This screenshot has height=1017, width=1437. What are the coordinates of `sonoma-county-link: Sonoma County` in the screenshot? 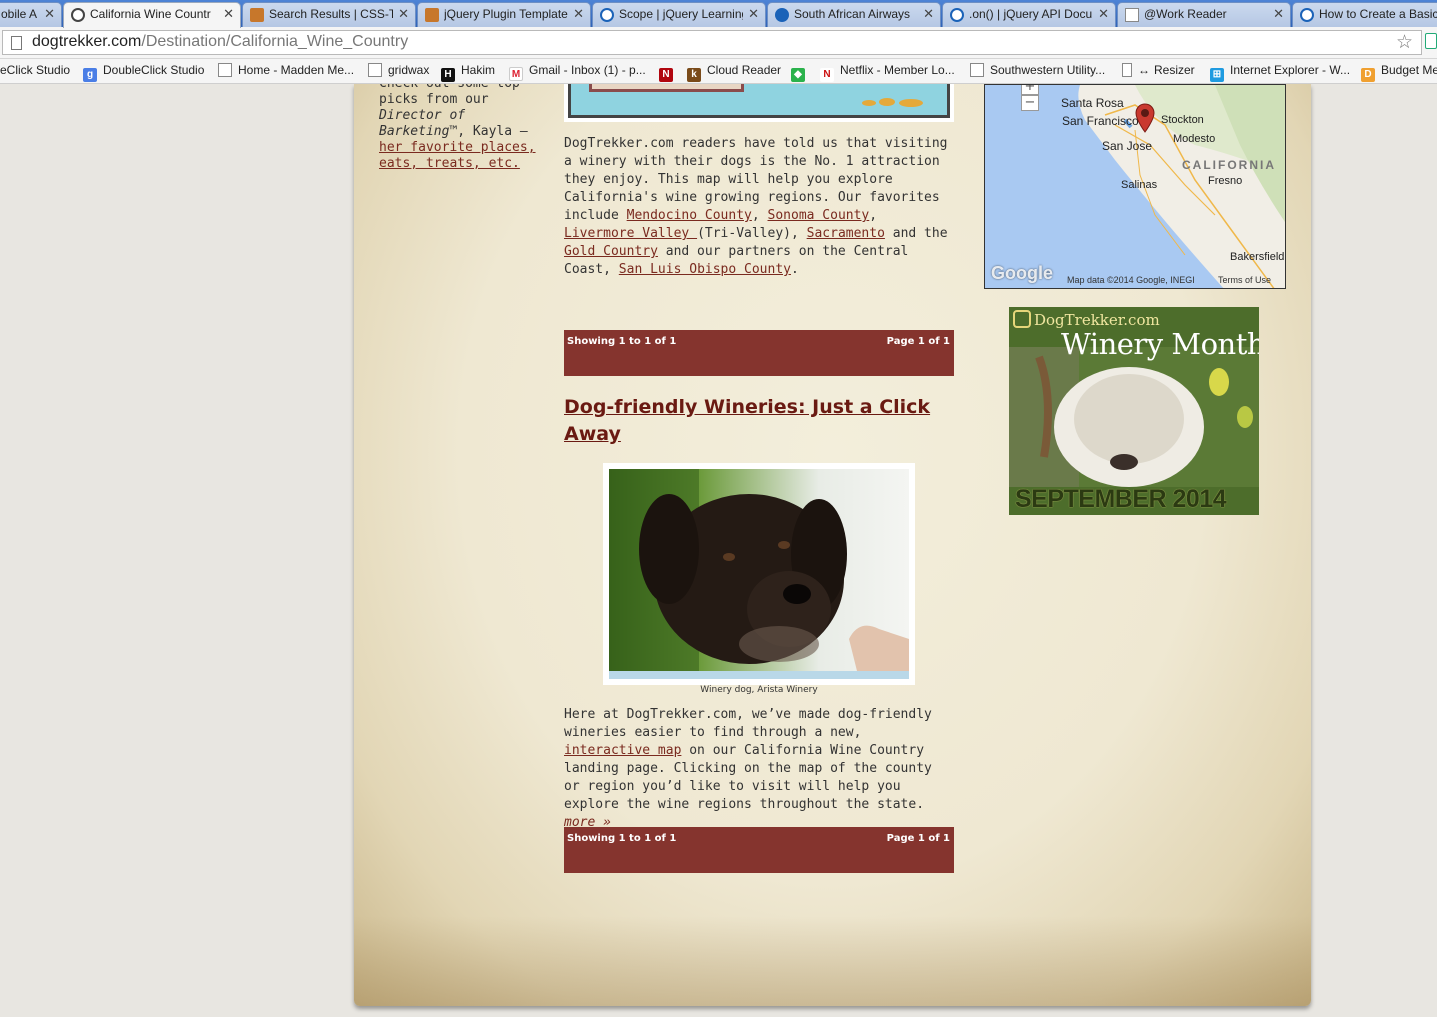 It's located at (819, 215).